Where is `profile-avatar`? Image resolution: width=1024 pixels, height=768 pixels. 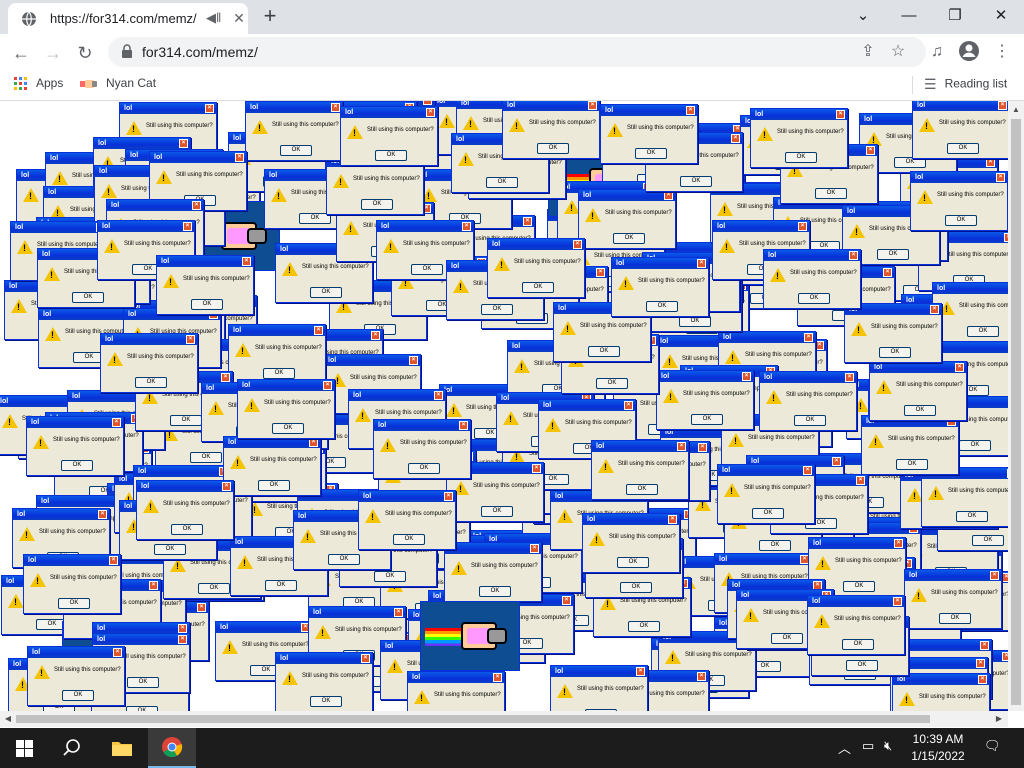
profile-avatar is located at coordinates (969, 52).